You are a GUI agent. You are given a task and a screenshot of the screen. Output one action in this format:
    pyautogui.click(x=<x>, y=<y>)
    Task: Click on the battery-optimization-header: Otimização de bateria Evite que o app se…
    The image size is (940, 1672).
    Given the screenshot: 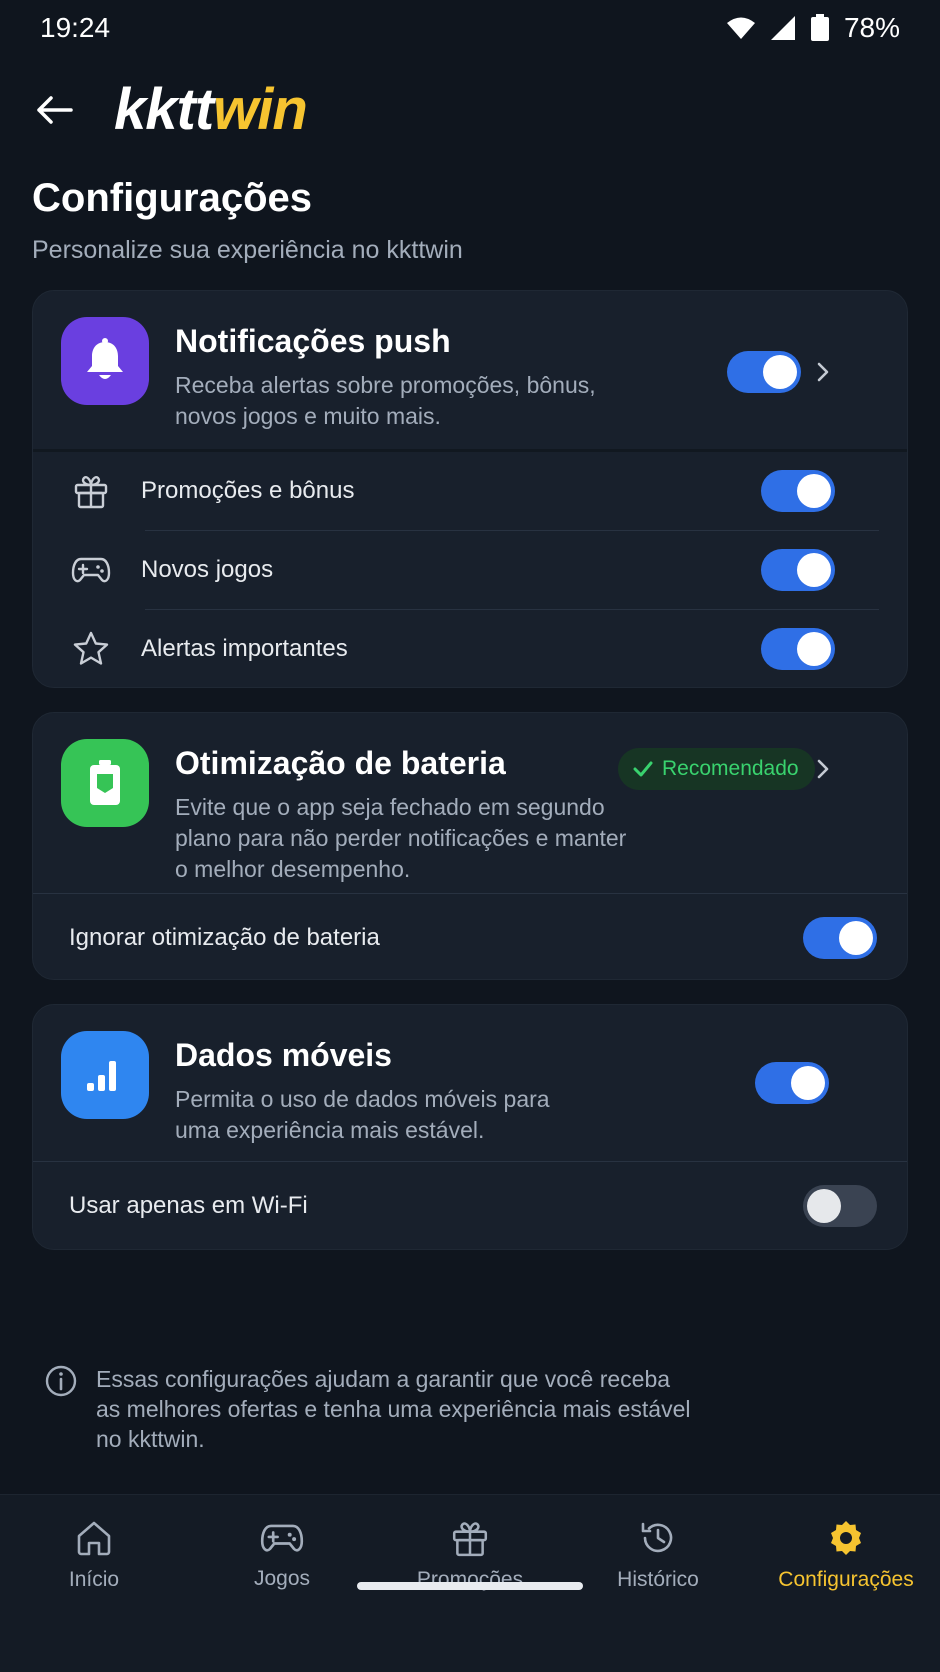 What is the action you would take?
    pyautogui.click(x=470, y=803)
    